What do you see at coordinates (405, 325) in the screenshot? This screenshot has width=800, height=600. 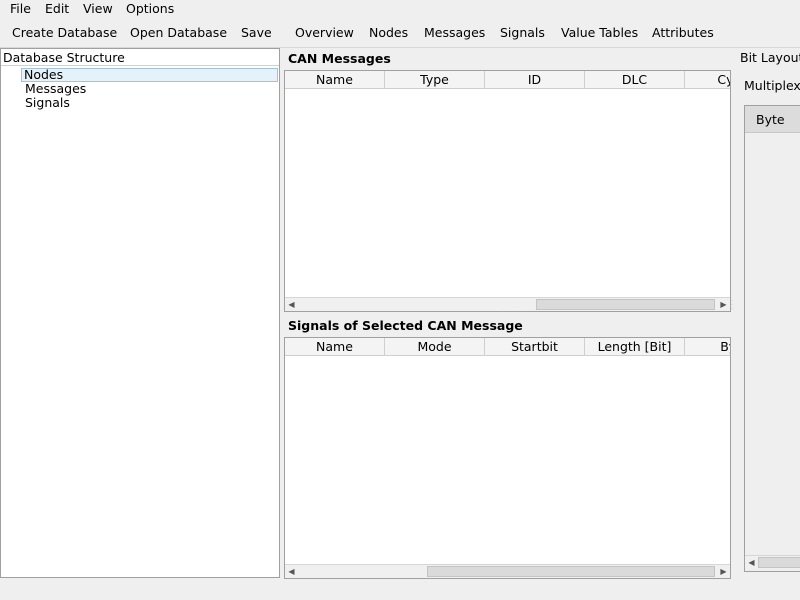 I see `signals-title: Signals of Selected CAN Message` at bounding box center [405, 325].